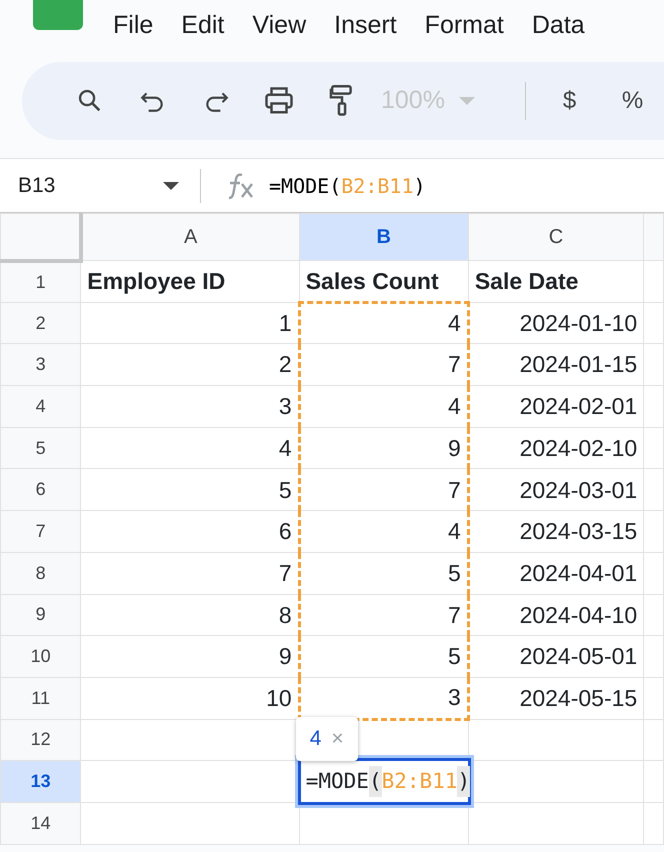  I want to click on row-header: 14, so click(40, 823).